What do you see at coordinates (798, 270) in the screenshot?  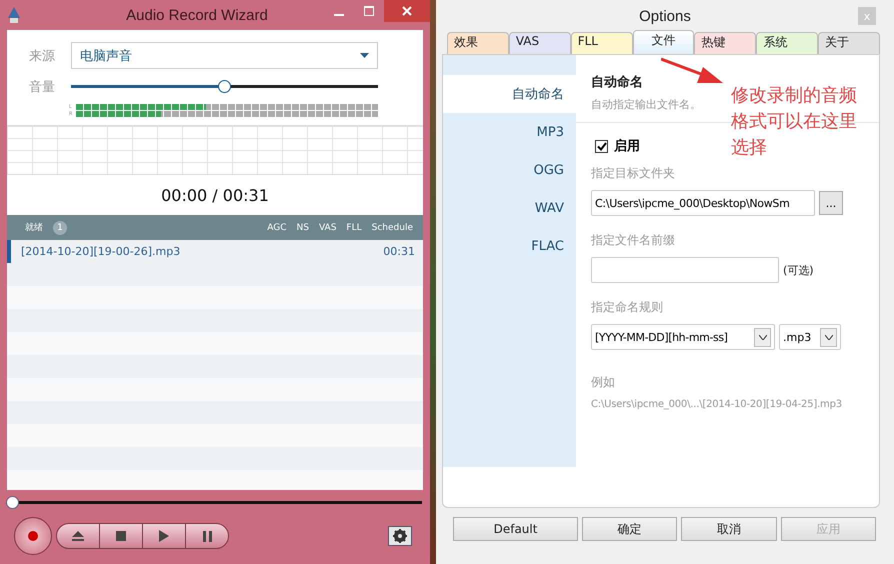 I see `optional-hint: (可选)` at bounding box center [798, 270].